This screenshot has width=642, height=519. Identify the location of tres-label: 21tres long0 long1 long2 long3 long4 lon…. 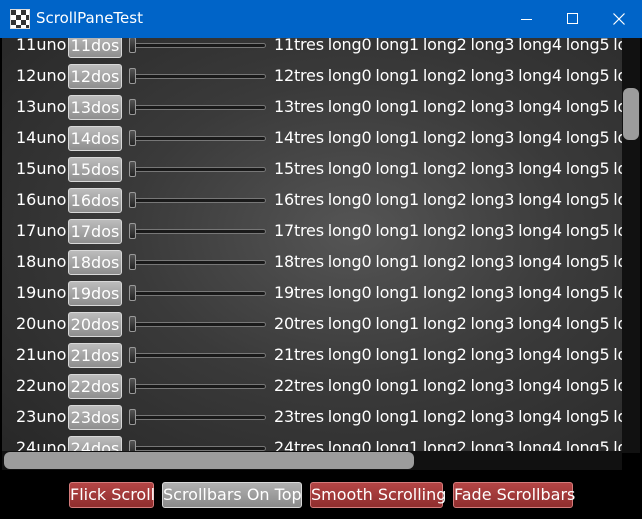
(457, 354).